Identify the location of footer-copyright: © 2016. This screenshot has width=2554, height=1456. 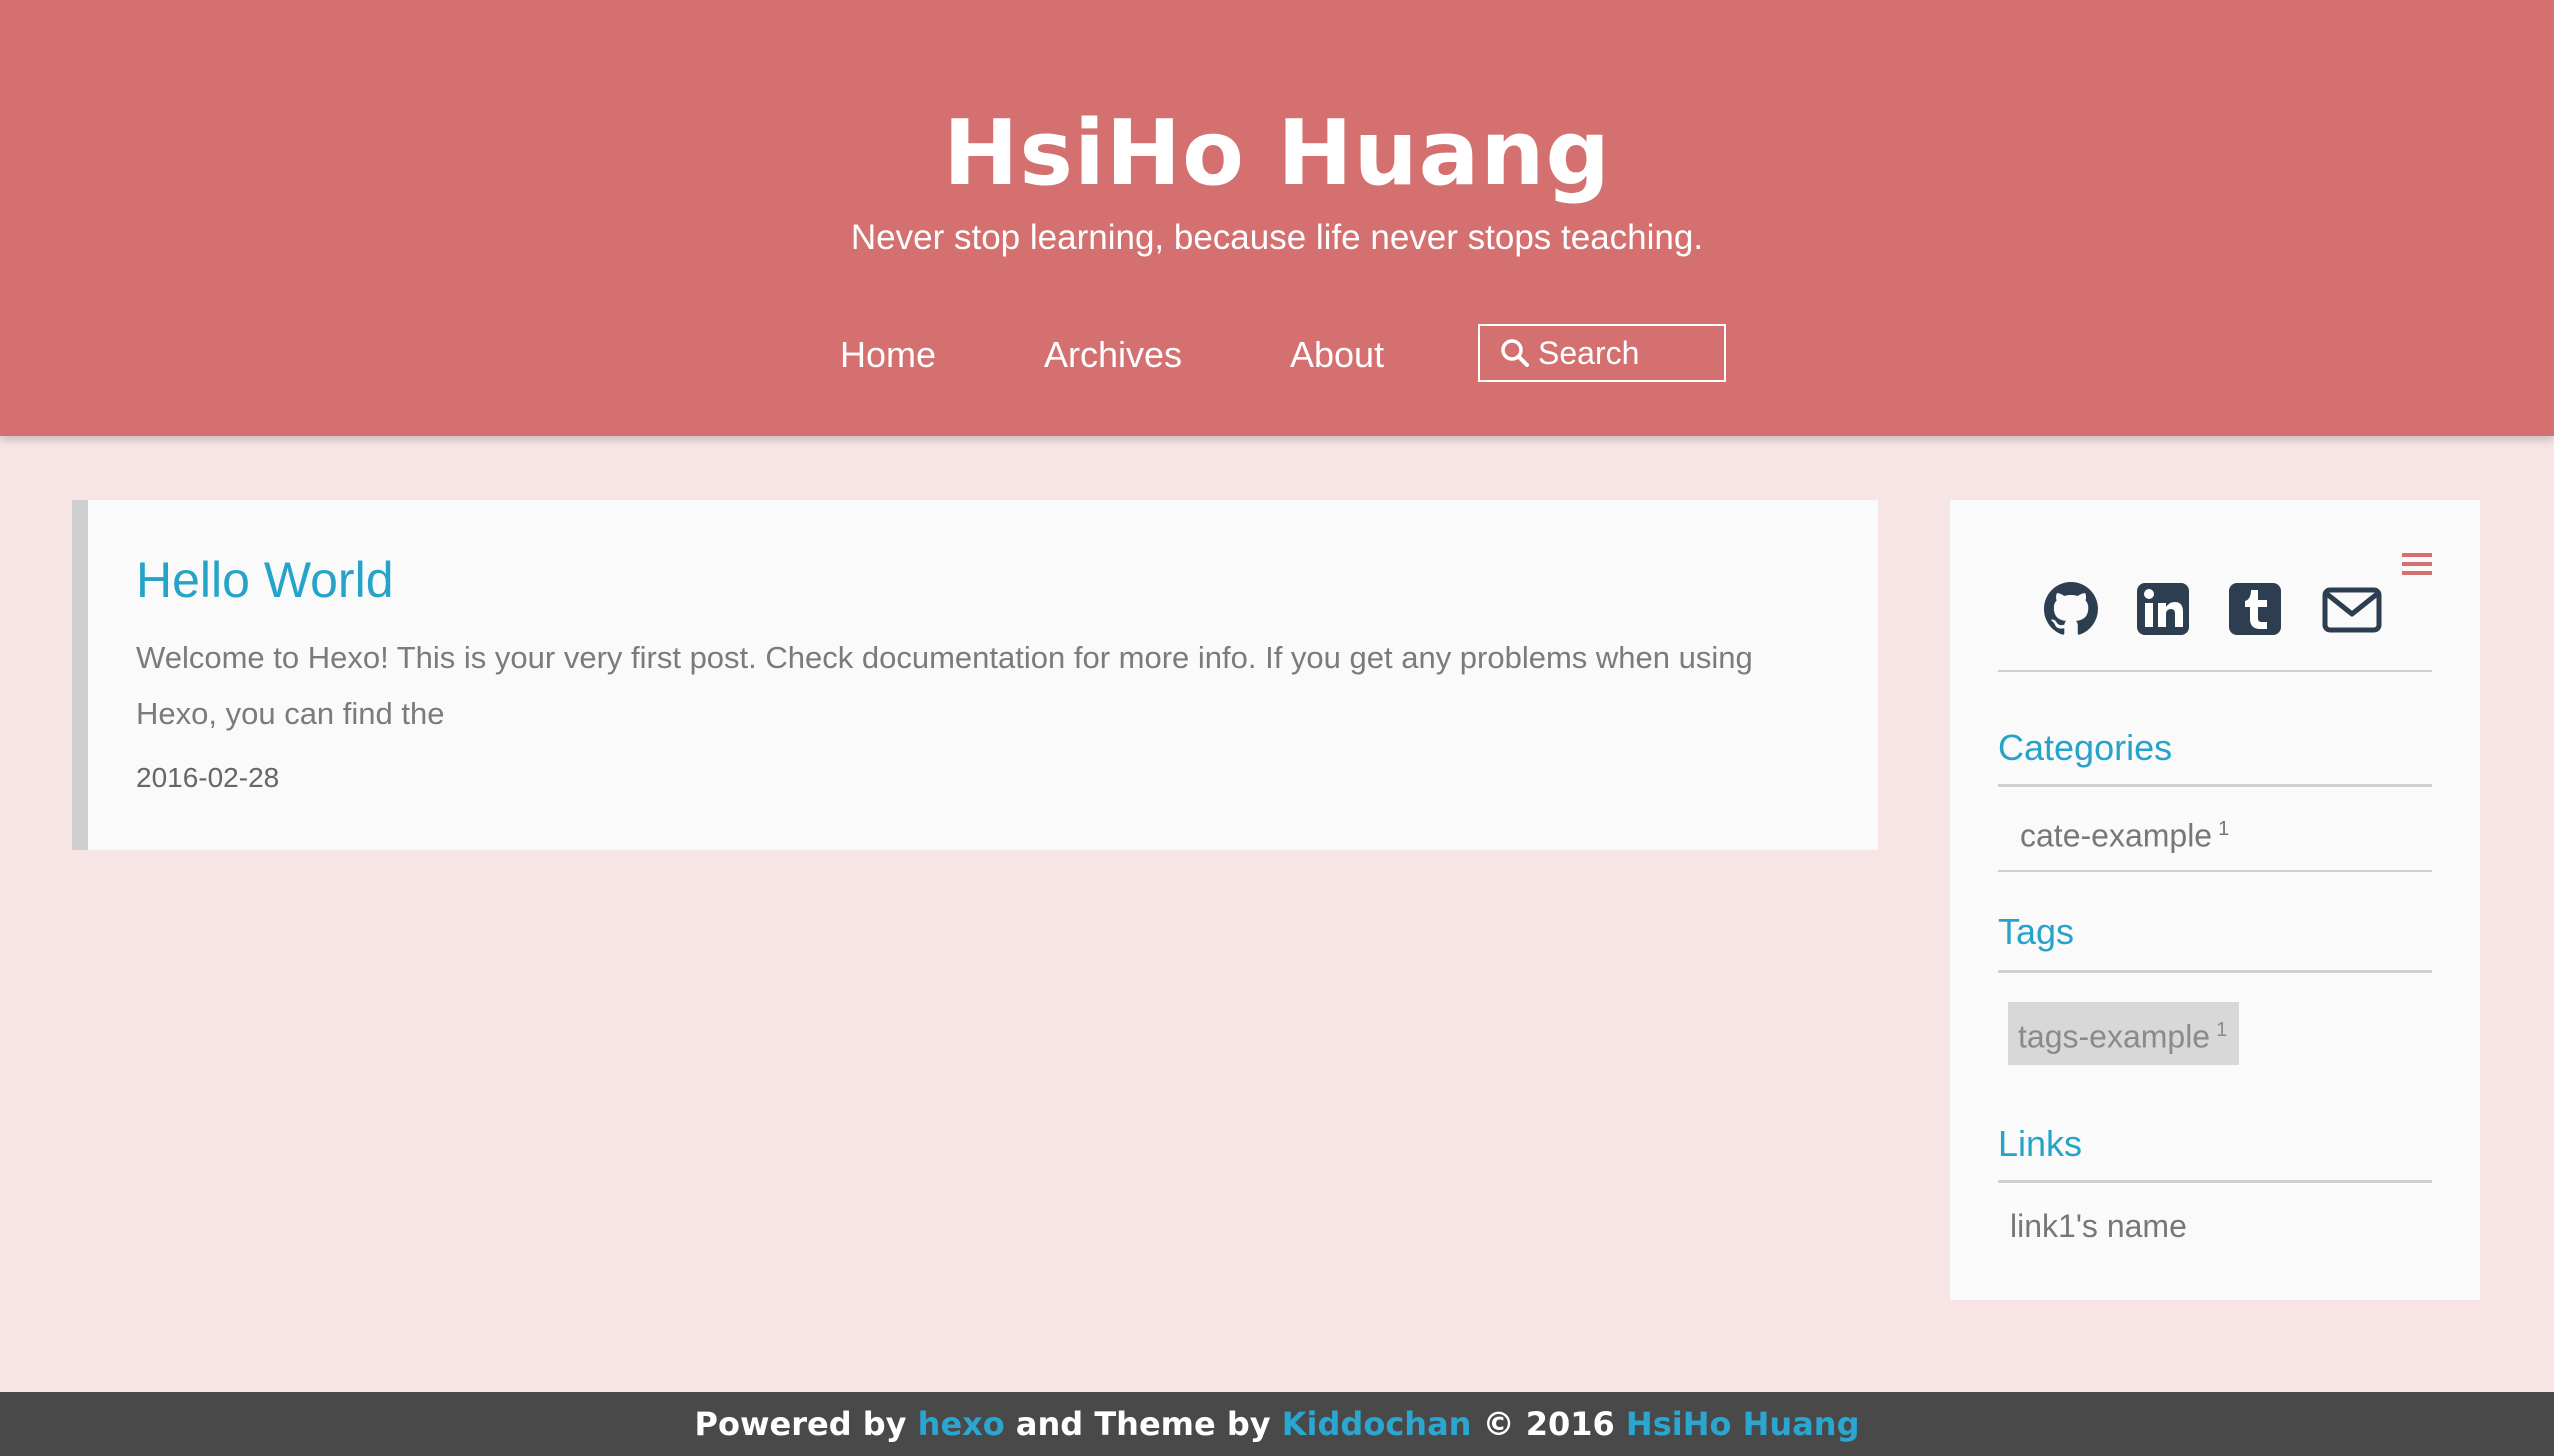
(1548, 1424).